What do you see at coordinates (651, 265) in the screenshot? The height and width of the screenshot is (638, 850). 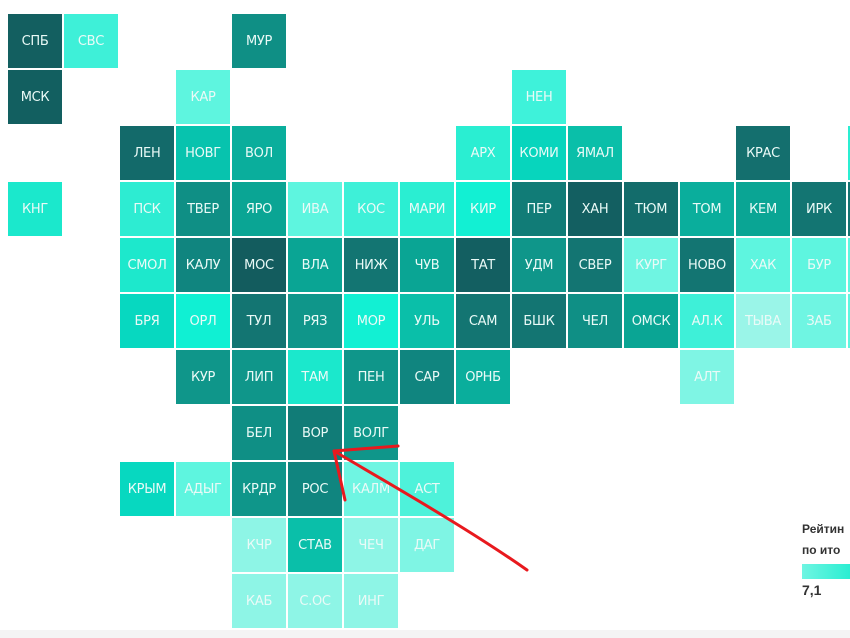 I see `region-tile: КУРГ` at bounding box center [651, 265].